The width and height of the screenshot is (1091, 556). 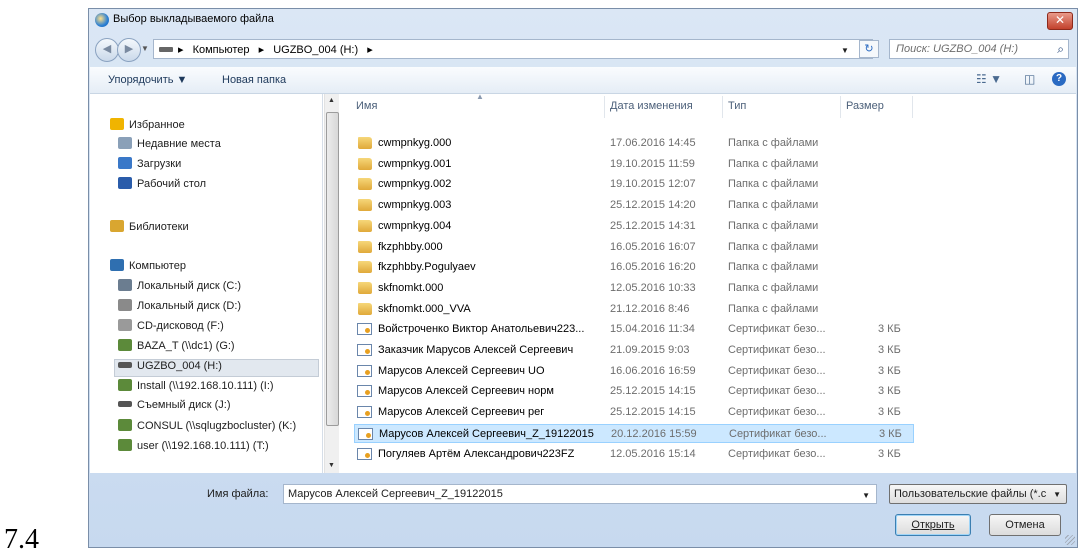 What do you see at coordinates (989, 79) in the screenshot?
I see `change-view-button: ☷ ▼` at bounding box center [989, 79].